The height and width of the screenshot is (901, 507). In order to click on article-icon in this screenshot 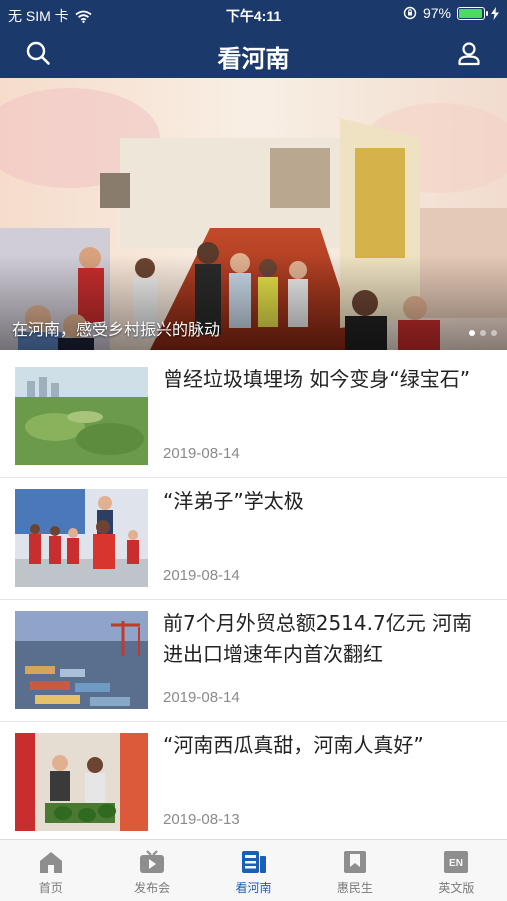, I will do `click(253, 862)`.